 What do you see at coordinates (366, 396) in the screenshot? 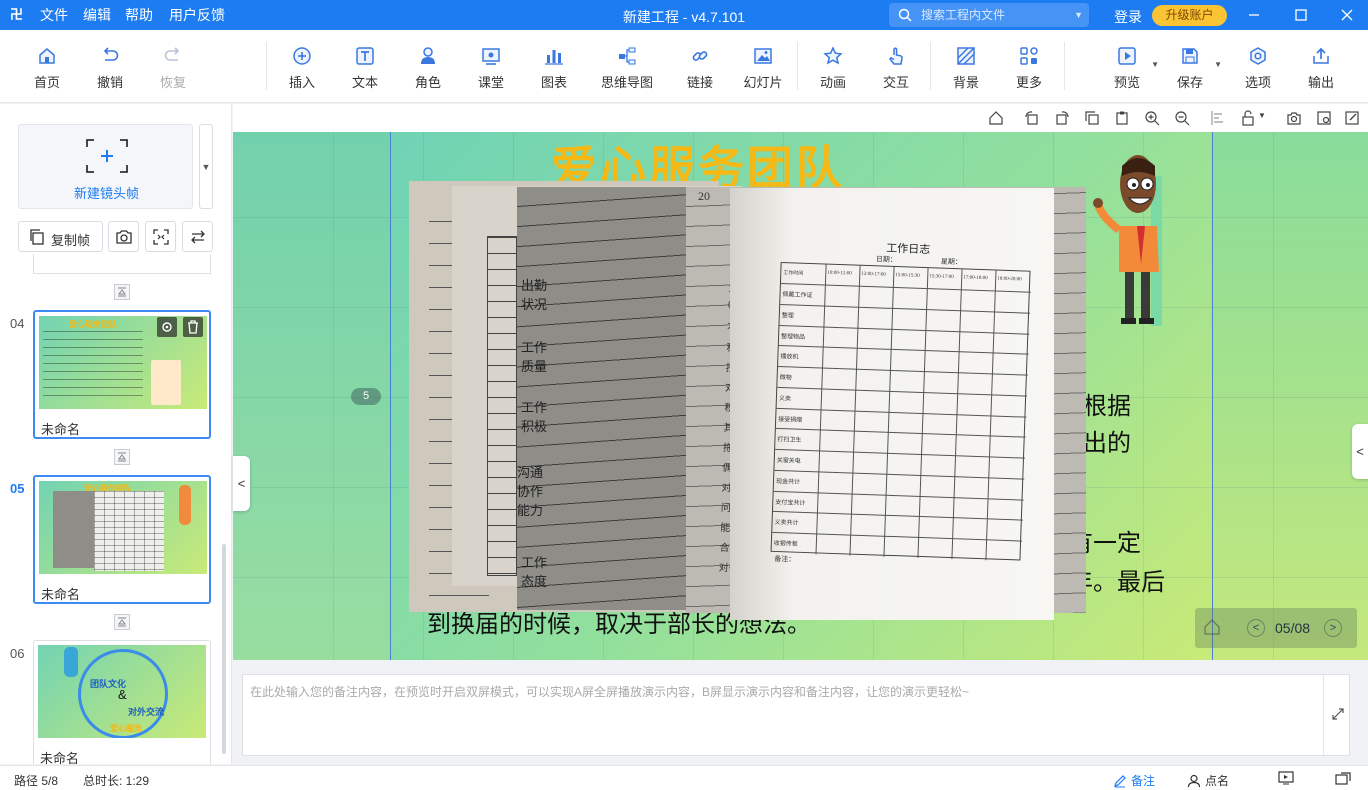
I see `frame-marker-badge: 5` at bounding box center [366, 396].